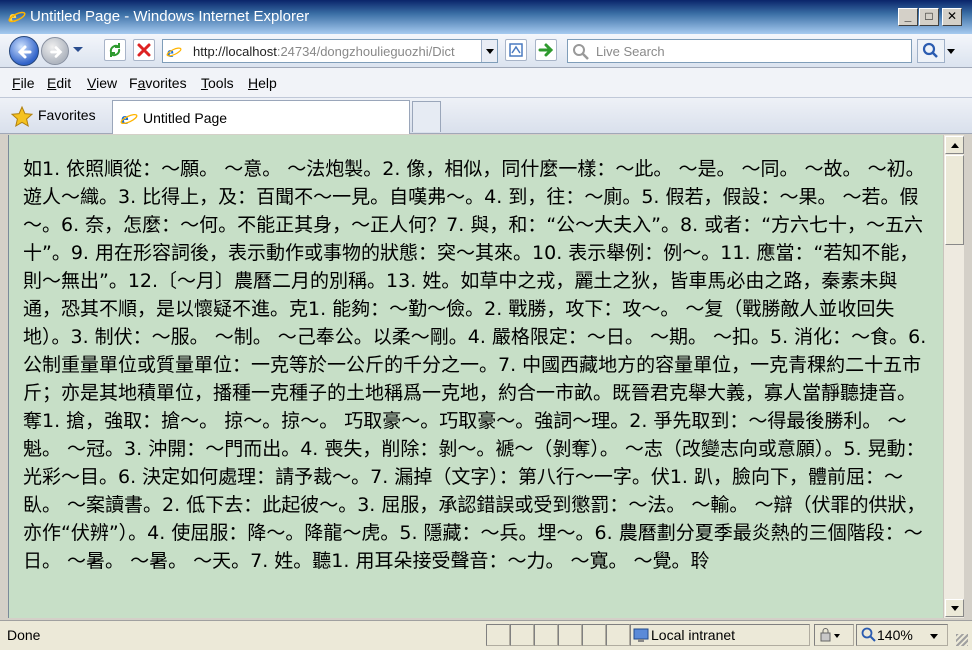 This screenshot has width=972, height=650. I want to click on menu-tools-label: ools, so click(221, 83).